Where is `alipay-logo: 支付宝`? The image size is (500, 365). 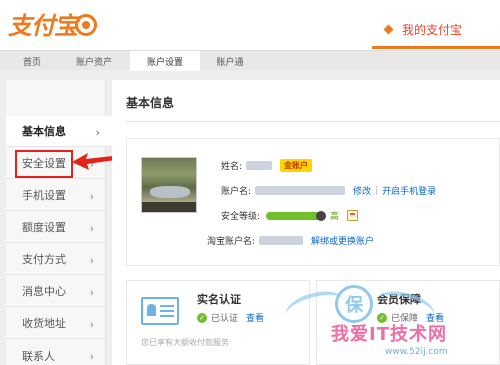
alipay-logo: 支付宝 is located at coordinates (52, 24).